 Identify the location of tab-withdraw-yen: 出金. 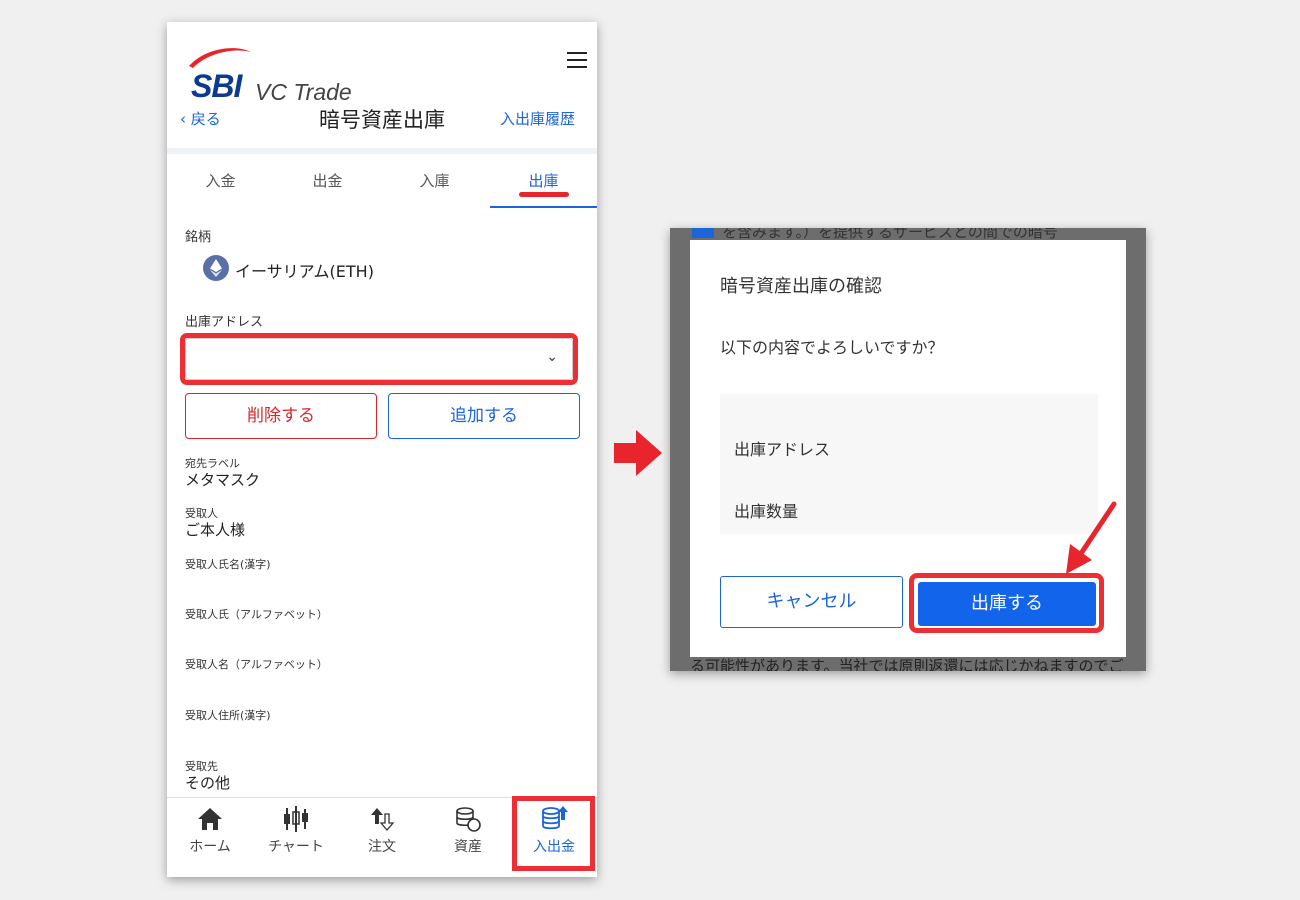
(327, 180).